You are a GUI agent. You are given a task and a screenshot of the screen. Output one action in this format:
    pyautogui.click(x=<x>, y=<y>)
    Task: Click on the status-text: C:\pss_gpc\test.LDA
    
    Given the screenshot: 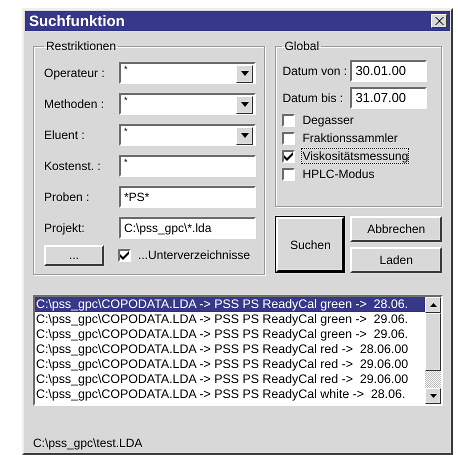 What is the action you would take?
    pyautogui.click(x=88, y=443)
    